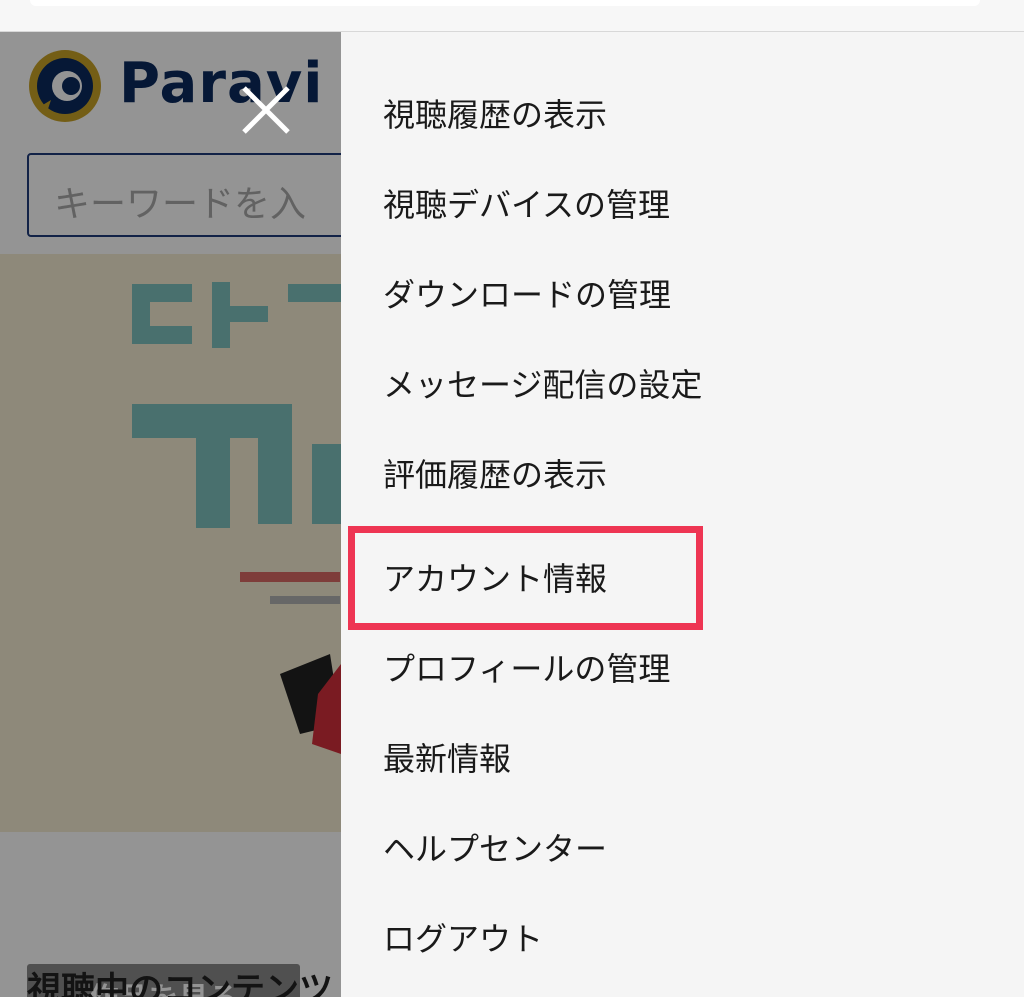 The height and width of the screenshot is (997, 1024). I want to click on menu-item-rating-history: 評価履歴の表示, so click(495, 475).